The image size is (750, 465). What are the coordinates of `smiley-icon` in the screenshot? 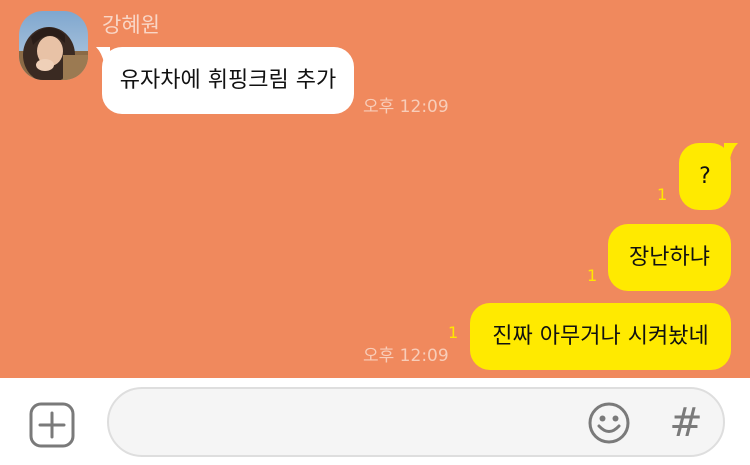 It's located at (609, 423).